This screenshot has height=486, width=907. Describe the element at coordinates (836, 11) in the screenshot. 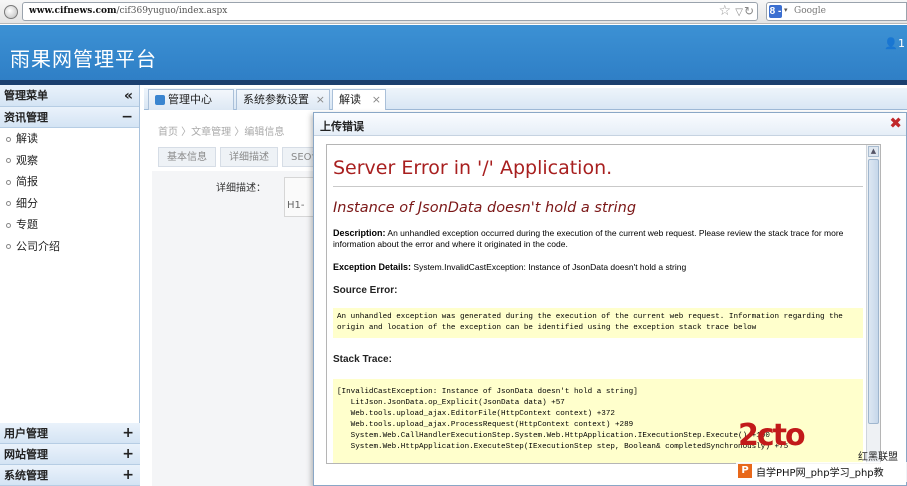

I see `search-box: 8 - ▾ Google` at that location.